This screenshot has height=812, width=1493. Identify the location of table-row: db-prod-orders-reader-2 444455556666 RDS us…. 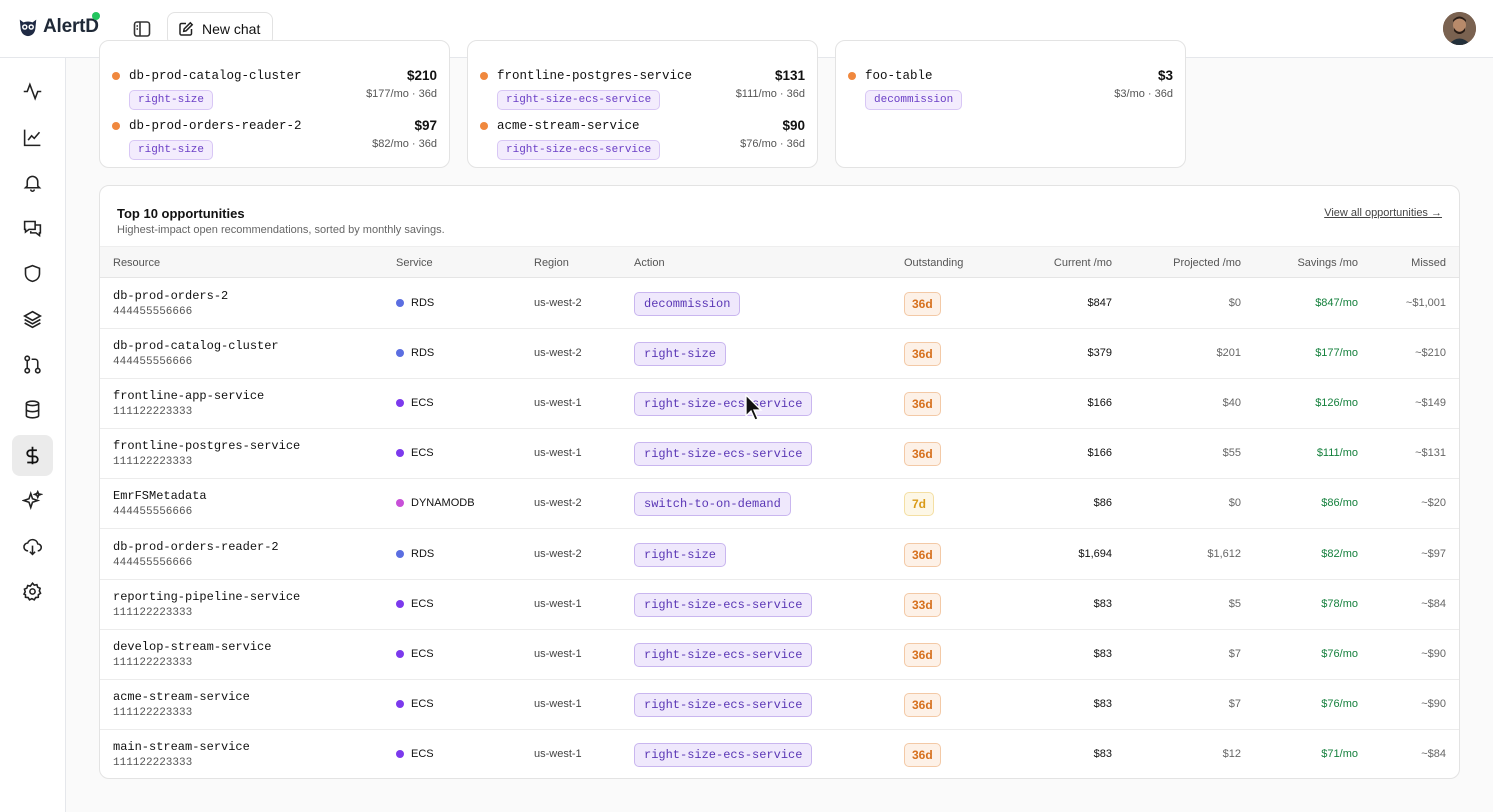
(779, 555).